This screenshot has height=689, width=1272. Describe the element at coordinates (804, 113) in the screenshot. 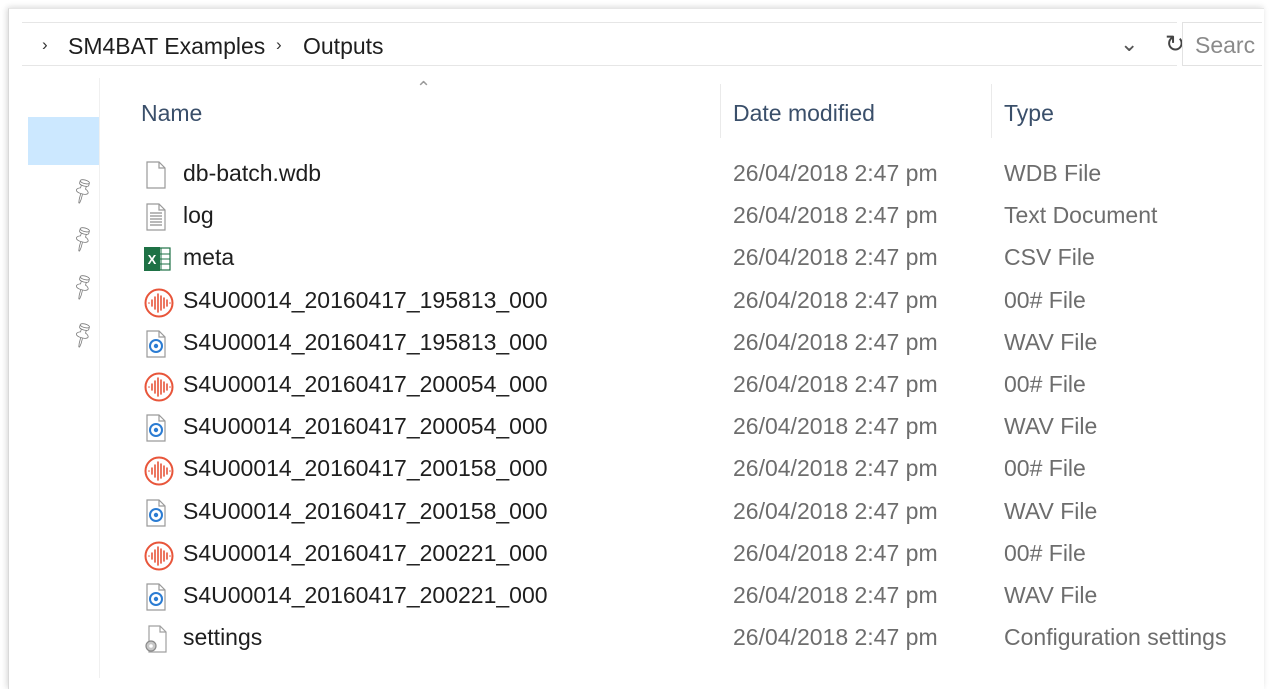

I see `column-header-date-modified: Date modified` at that location.